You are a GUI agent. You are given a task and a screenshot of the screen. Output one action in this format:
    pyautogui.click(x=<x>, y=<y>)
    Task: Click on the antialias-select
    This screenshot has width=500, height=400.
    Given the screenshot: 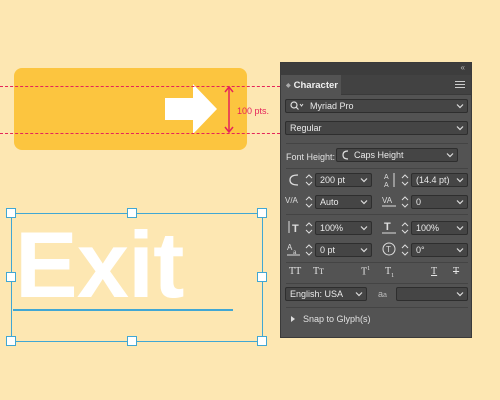 What is the action you would take?
    pyautogui.click(x=432, y=294)
    